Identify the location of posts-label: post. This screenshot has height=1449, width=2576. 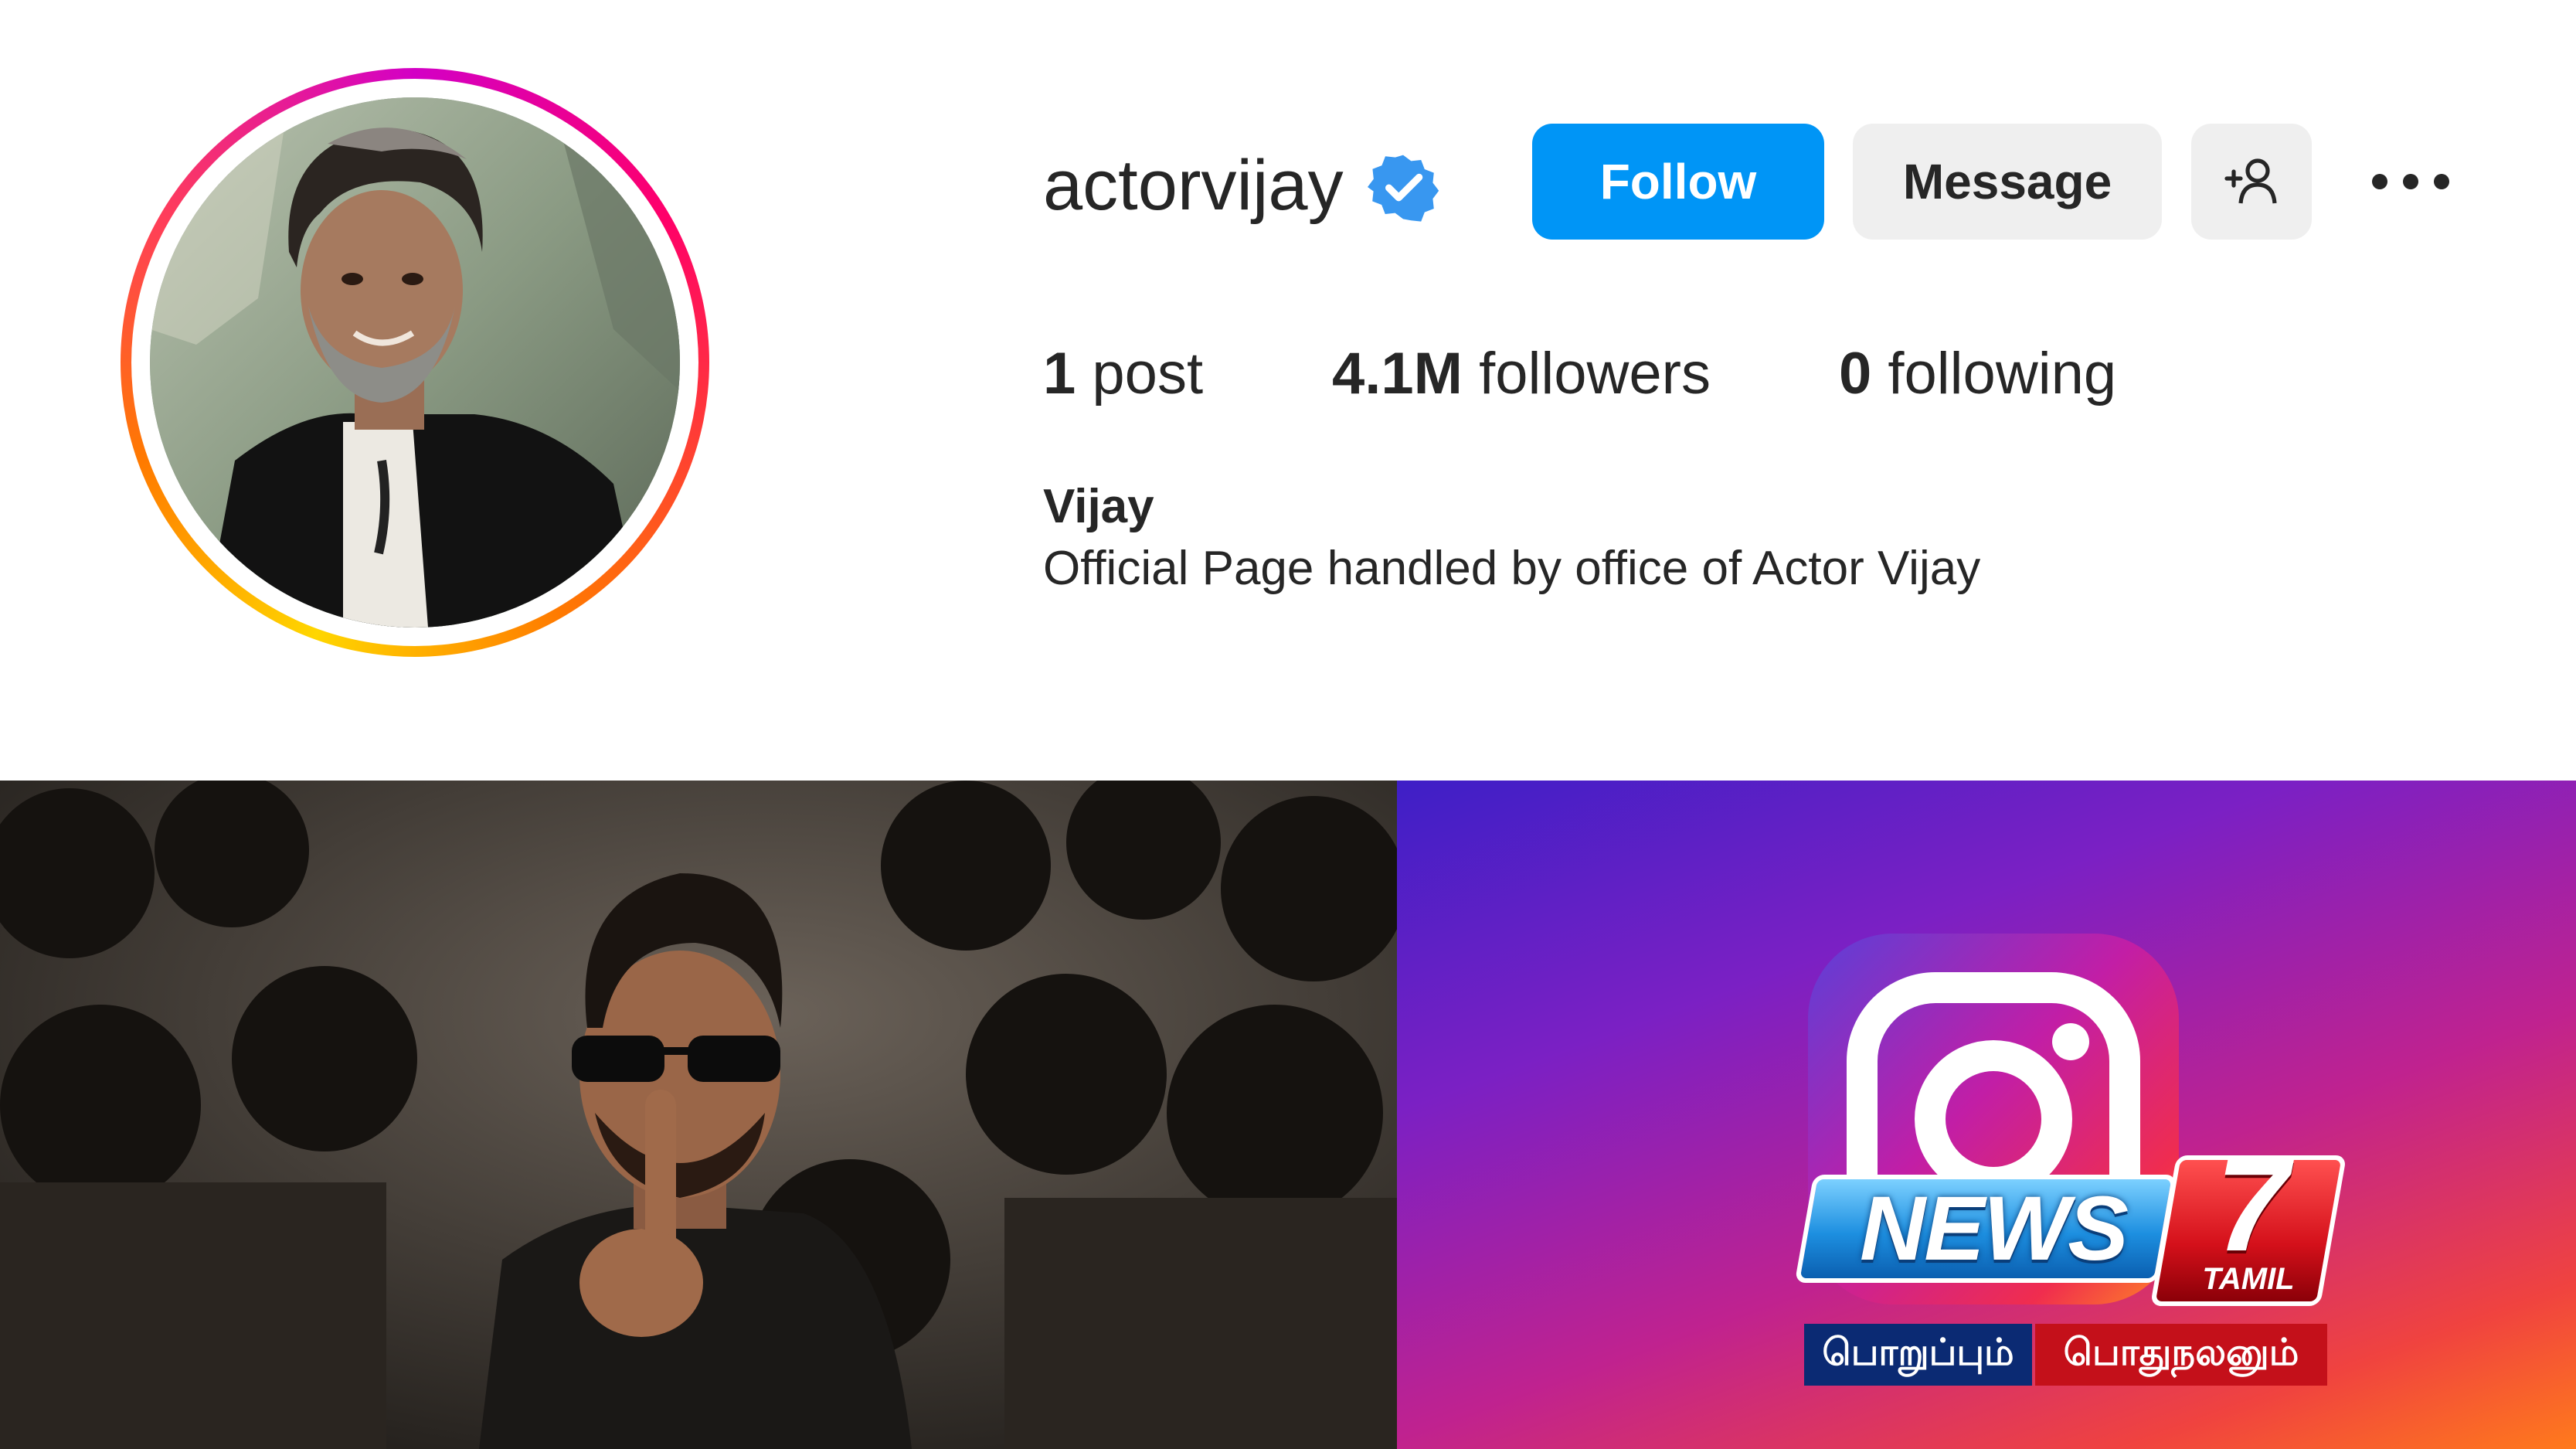
(1148, 374).